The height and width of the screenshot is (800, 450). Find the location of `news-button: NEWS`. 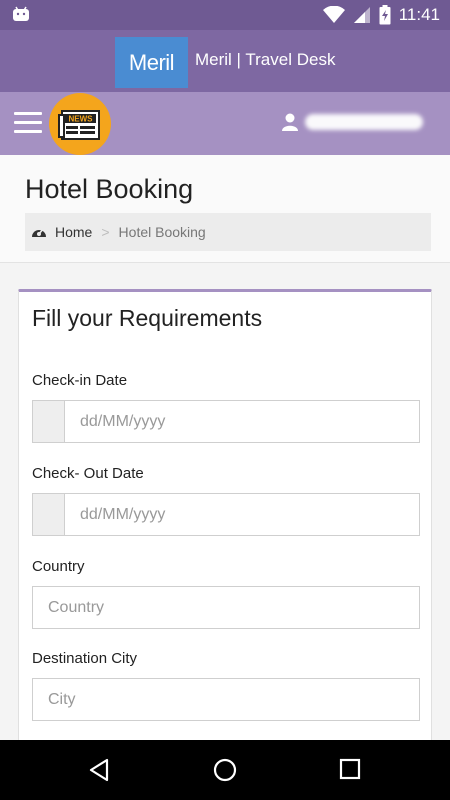

news-button: NEWS is located at coordinates (80, 124).